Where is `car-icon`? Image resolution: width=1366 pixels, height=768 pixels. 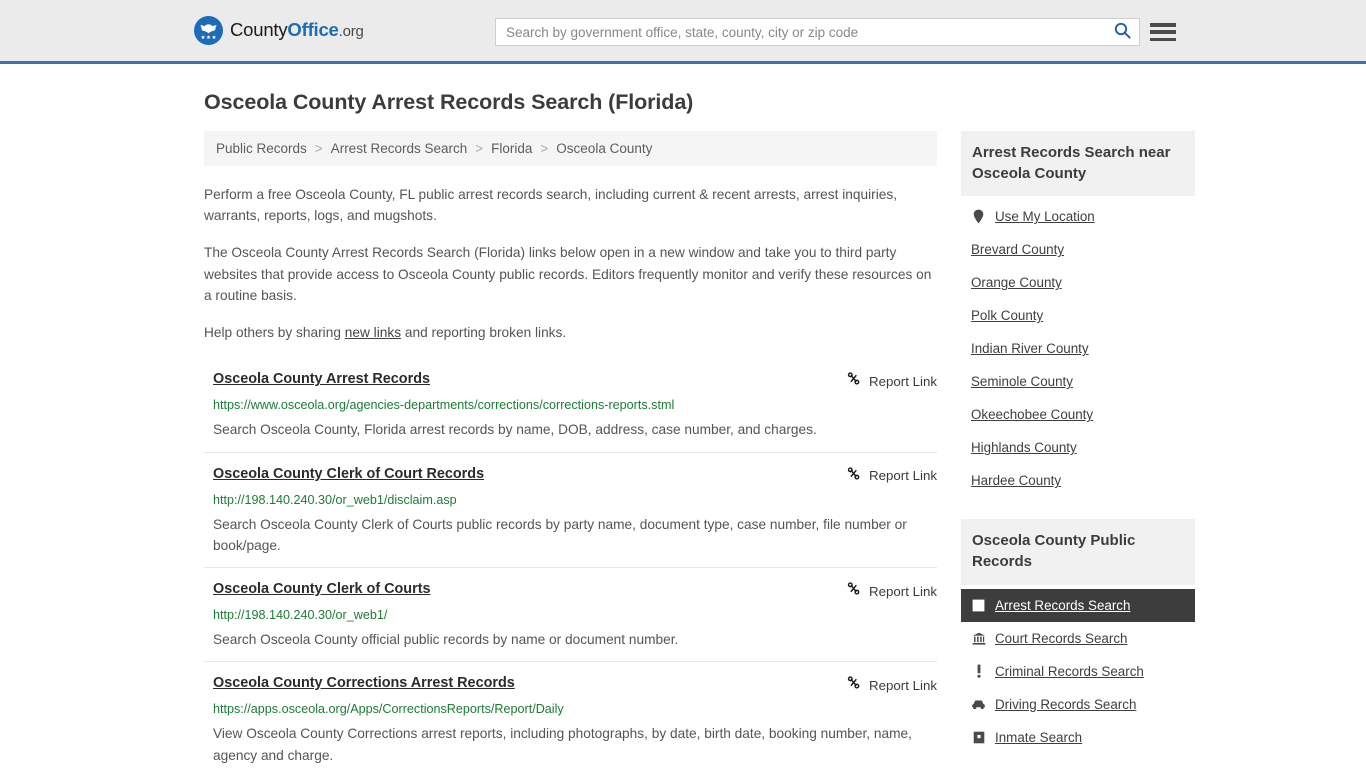 car-icon is located at coordinates (978, 704).